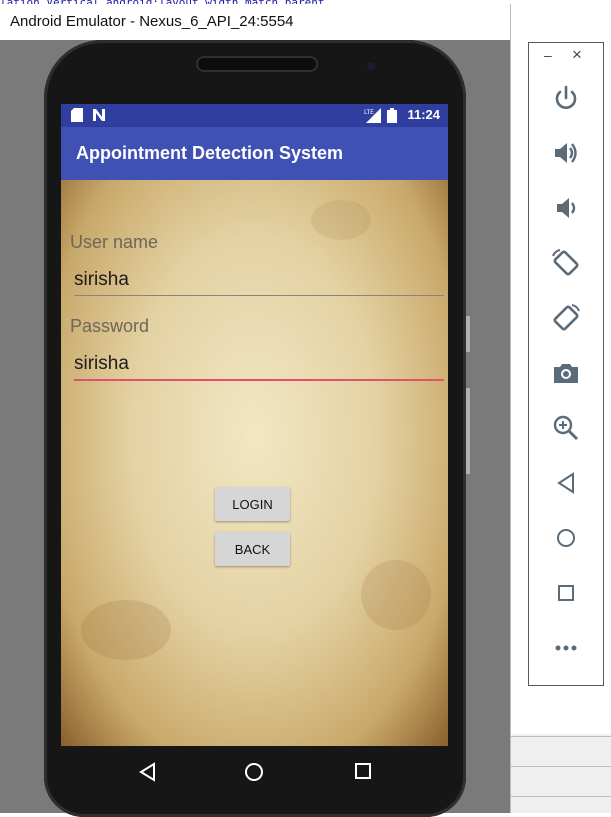 Image resolution: width=611 pixels, height=817 pixels. I want to click on status-bar: LTE 11:24, so click(254, 115).